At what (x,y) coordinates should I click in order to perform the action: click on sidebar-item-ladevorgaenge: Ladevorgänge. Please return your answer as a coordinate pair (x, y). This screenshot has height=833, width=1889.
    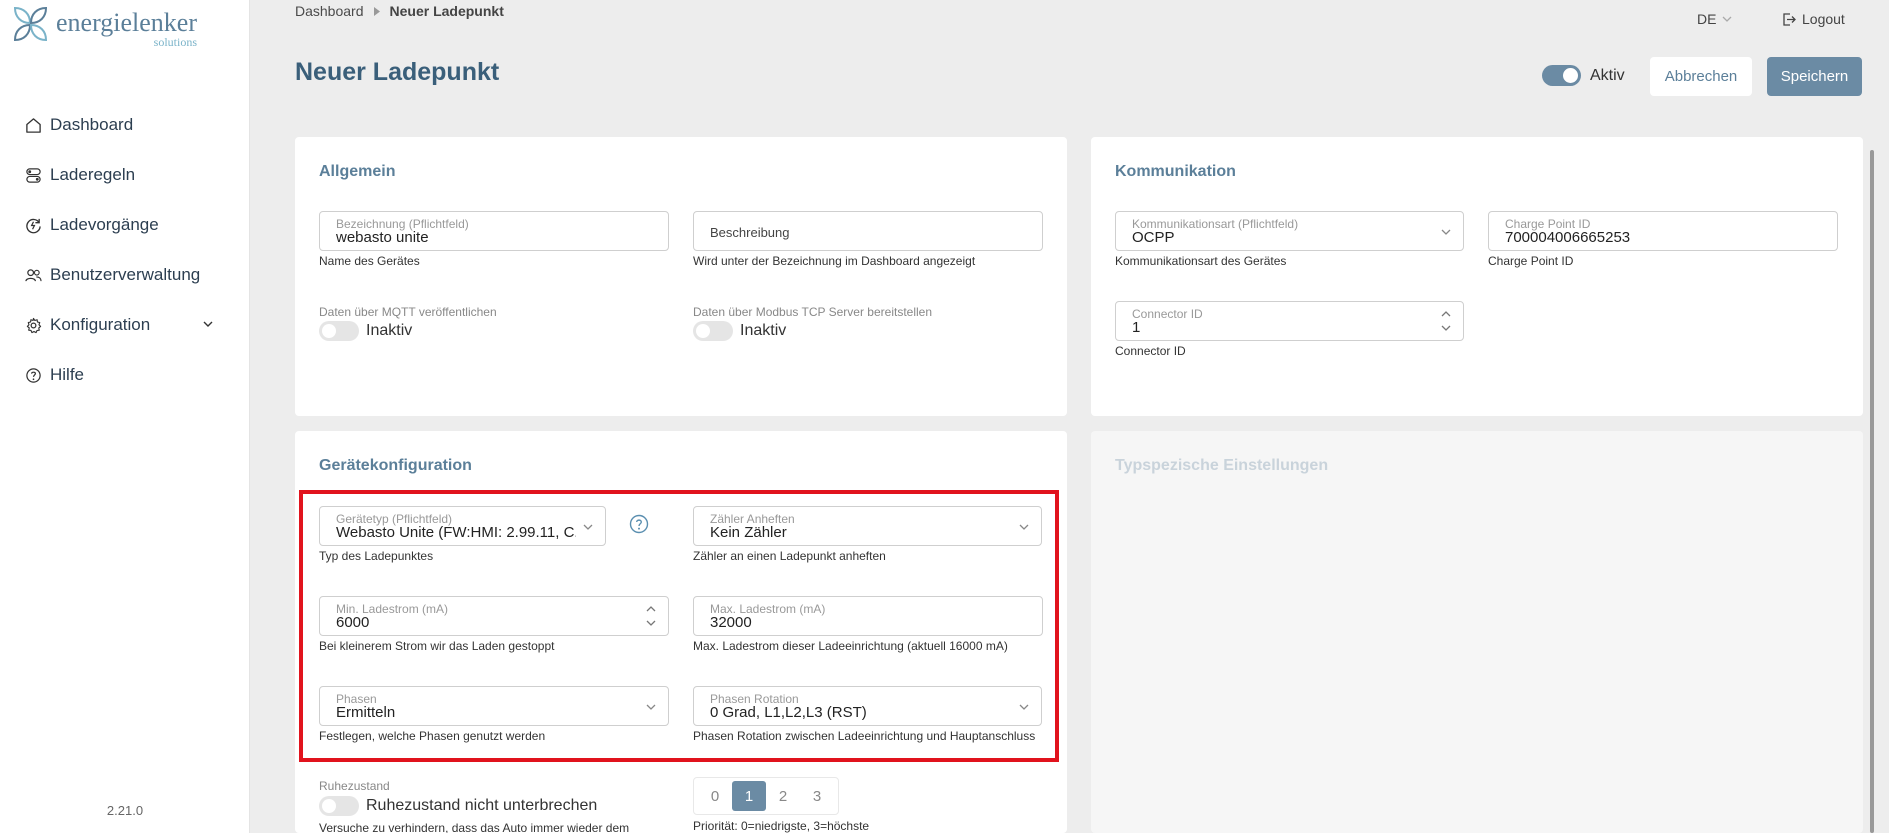
    Looking at the image, I should click on (125, 225).